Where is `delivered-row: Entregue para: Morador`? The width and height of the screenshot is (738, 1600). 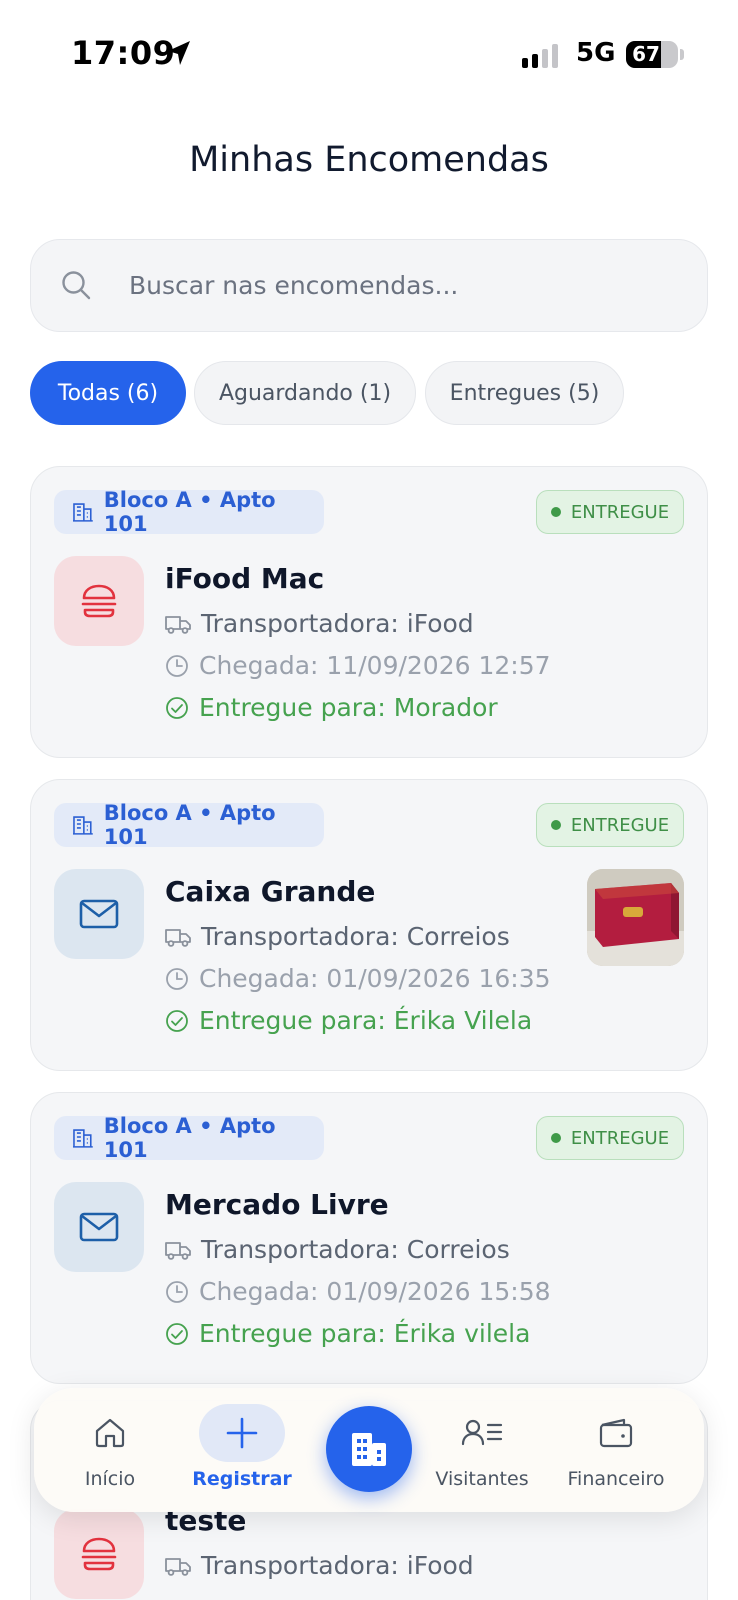 delivered-row: Entregue para: Morador is located at coordinates (331, 707).